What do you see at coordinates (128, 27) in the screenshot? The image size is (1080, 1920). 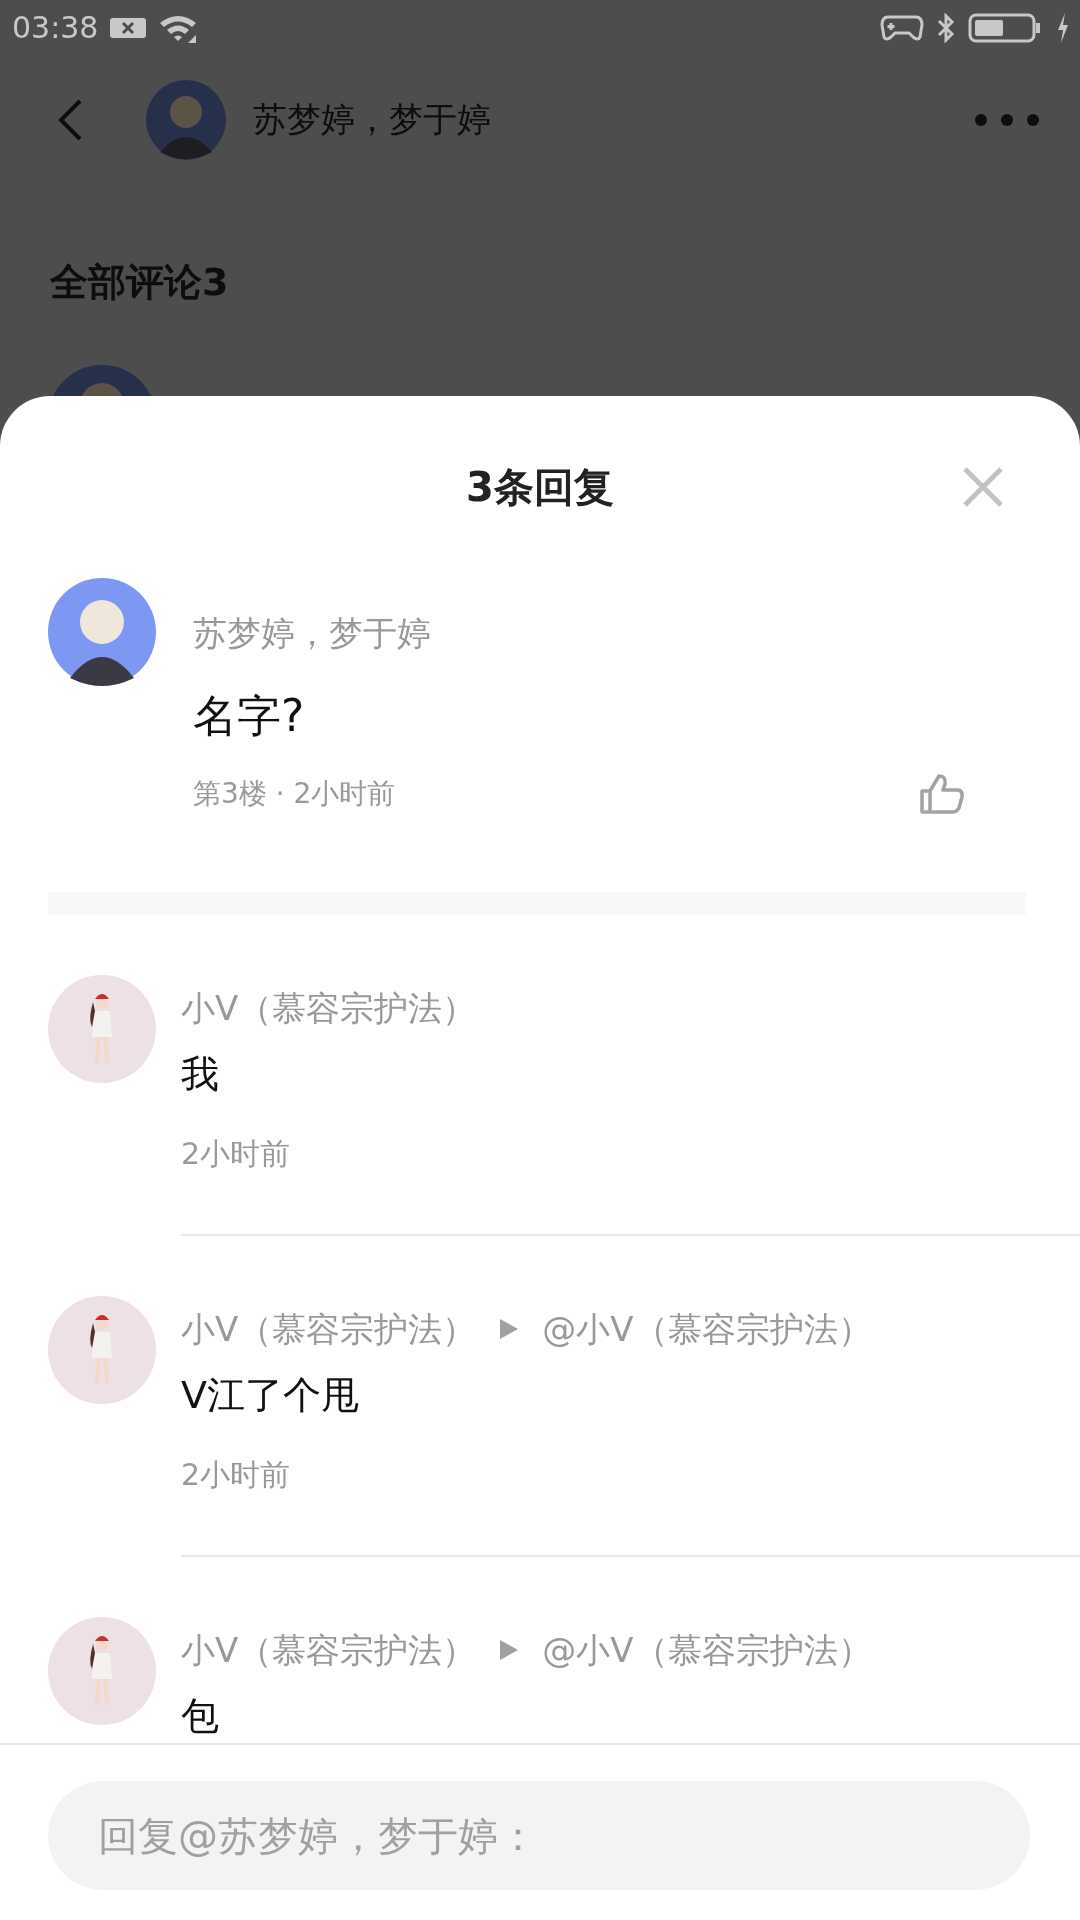 I see `sim-icon` at bounding box center [128, 27].